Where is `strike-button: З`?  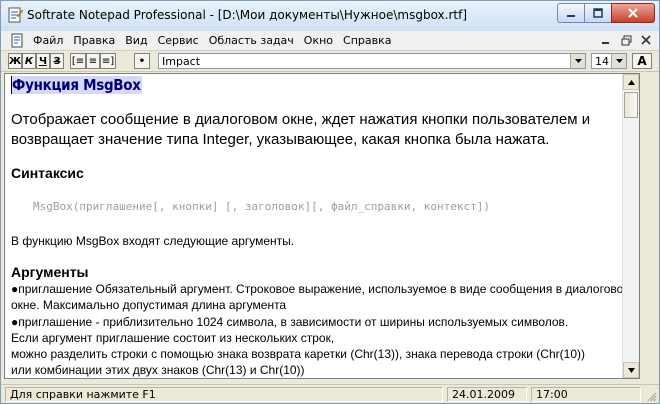 strike-button: З is located at coordinates (57, 61).